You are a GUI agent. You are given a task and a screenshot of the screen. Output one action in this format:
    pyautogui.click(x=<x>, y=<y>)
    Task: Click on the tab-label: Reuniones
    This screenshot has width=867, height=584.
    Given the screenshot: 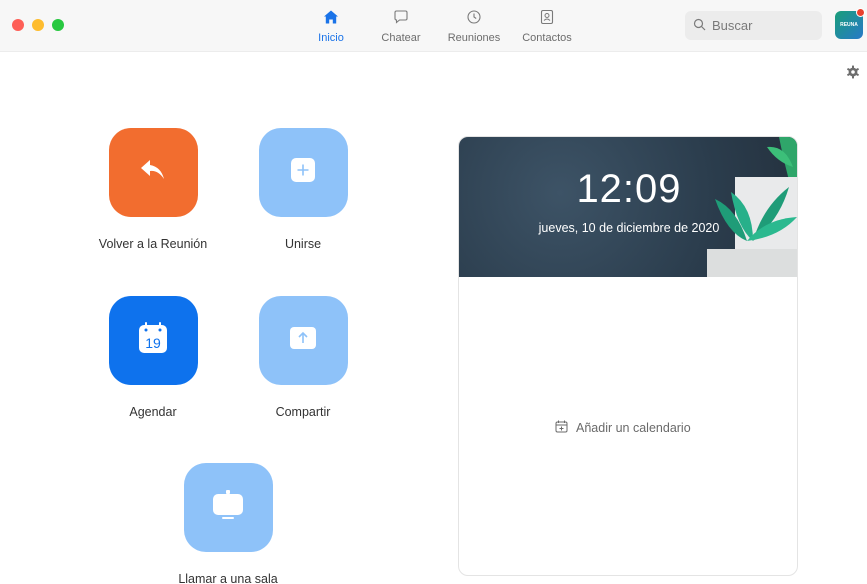 What is the action you would take?
    pyautogui.click(x=474, y=38)
    